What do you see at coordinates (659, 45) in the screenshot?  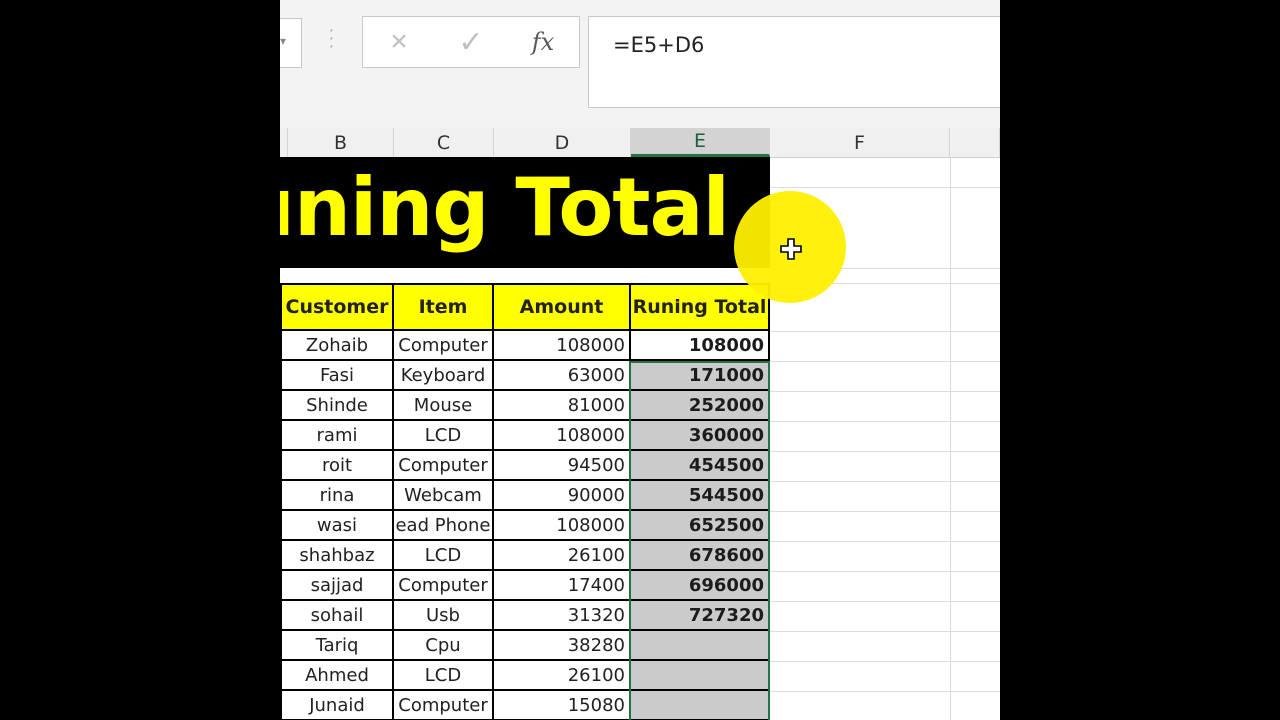 I see `formula-text: =E5+D6` at bounding box center [659, 45].